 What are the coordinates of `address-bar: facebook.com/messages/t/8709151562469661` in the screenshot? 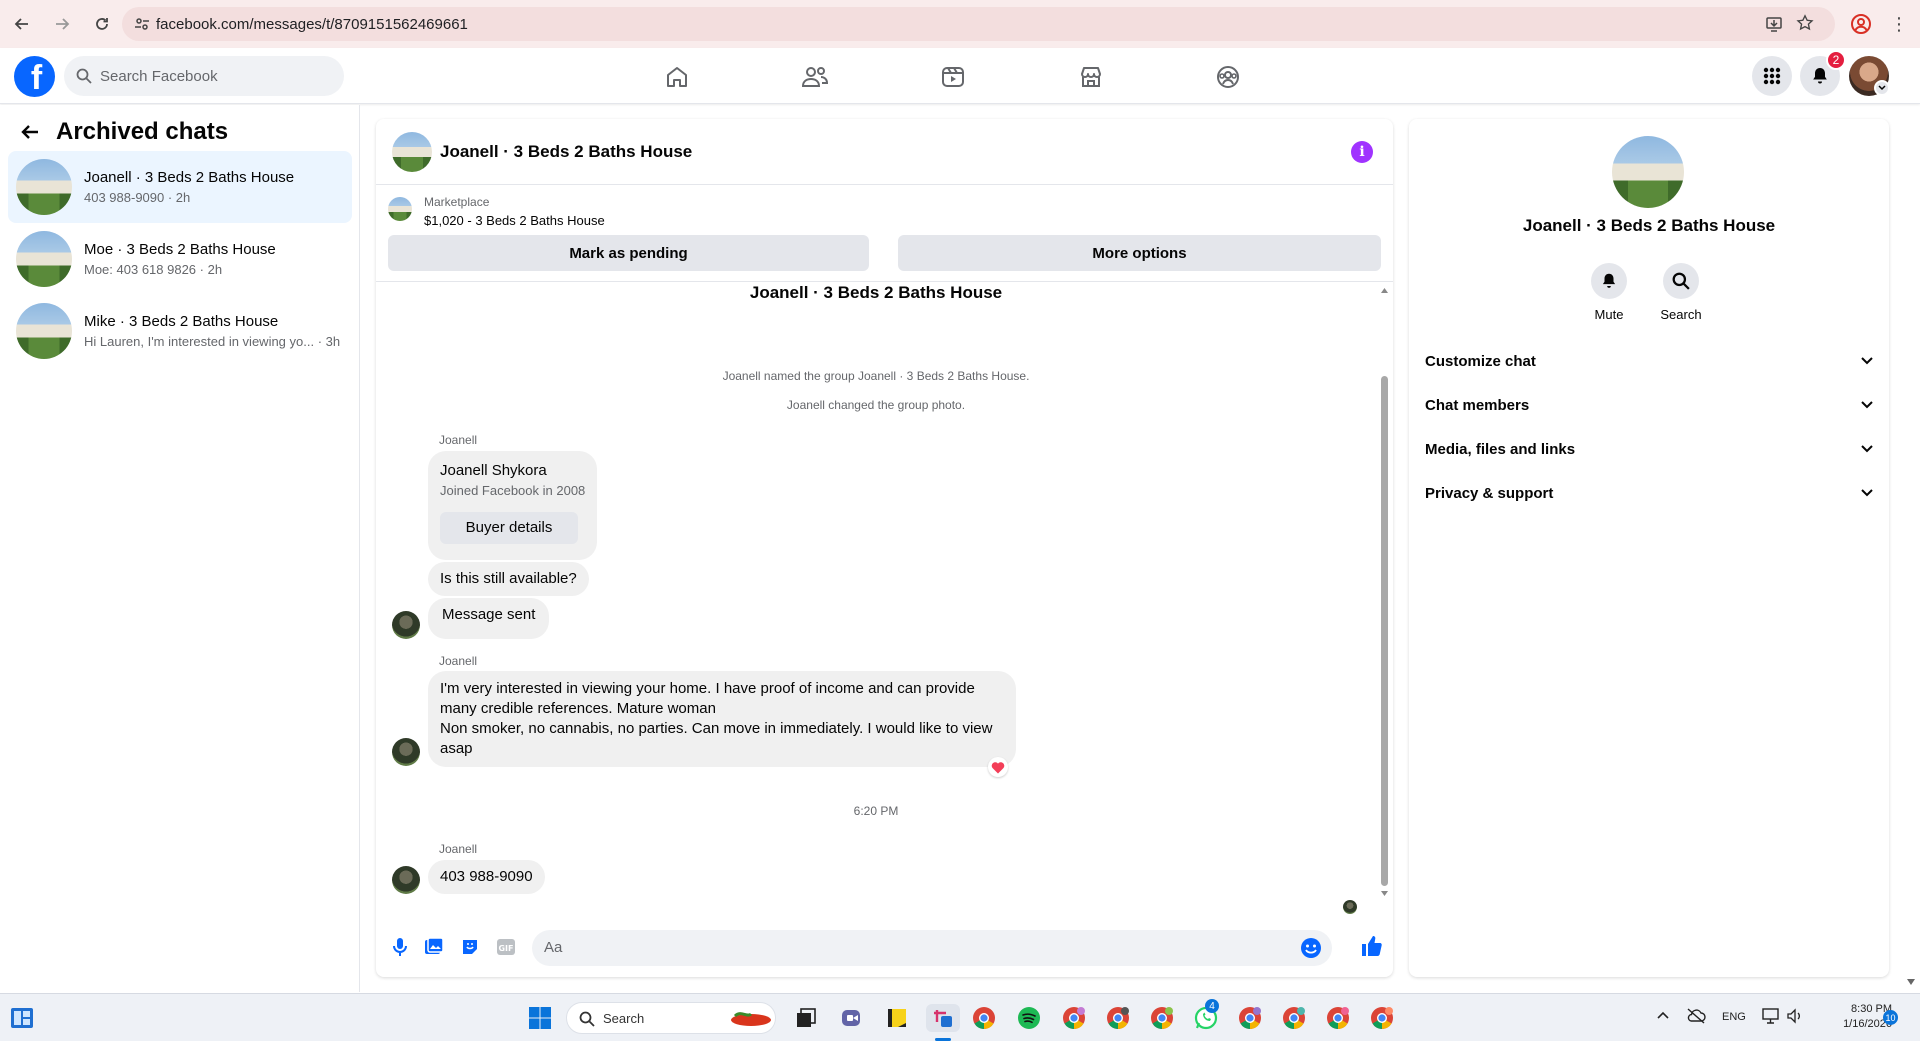 It's located at (978, 24).